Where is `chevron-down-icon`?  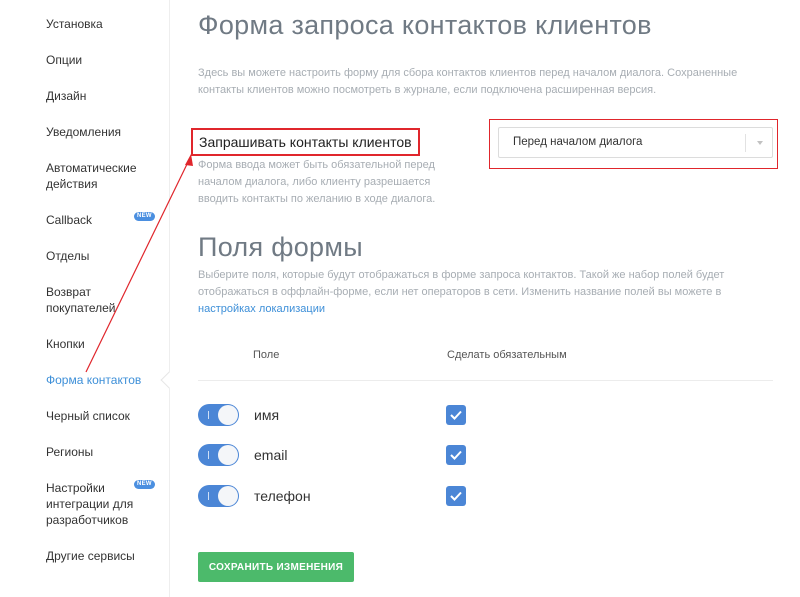
chevron-down-icon is located at coordinates (760, 143).